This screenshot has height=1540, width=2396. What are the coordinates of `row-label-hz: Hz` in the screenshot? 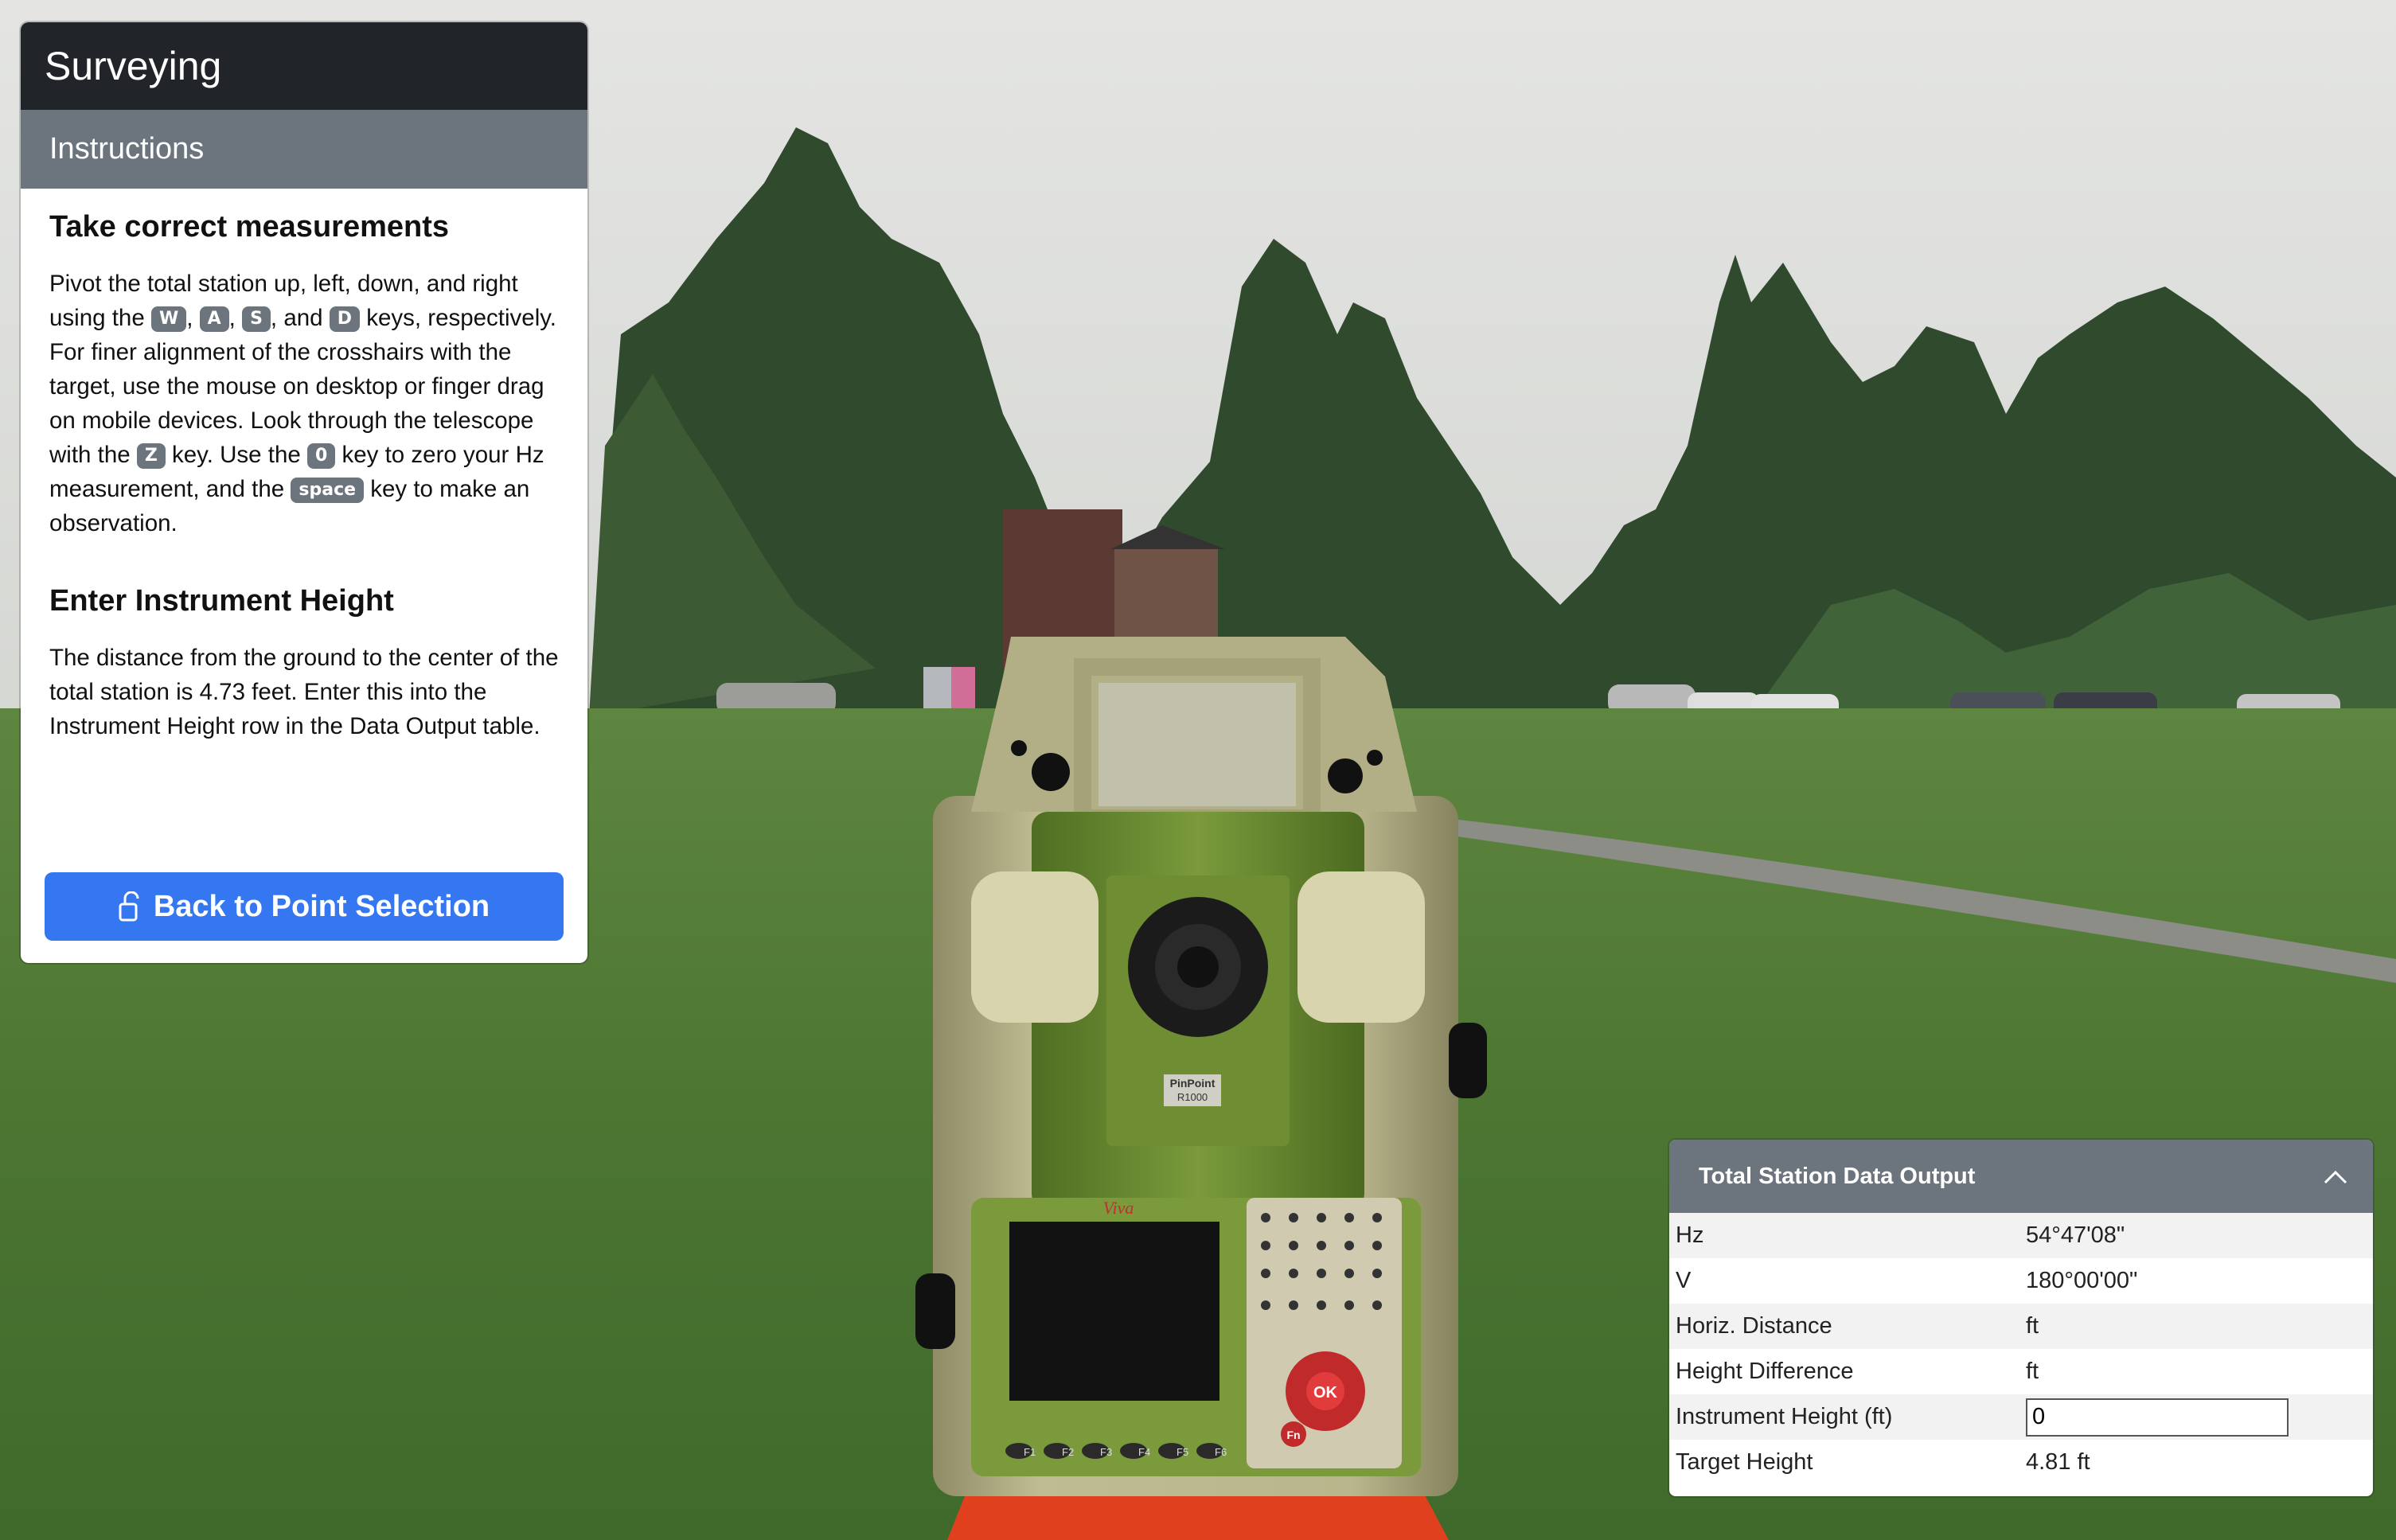 It's located at (1844, 1235).